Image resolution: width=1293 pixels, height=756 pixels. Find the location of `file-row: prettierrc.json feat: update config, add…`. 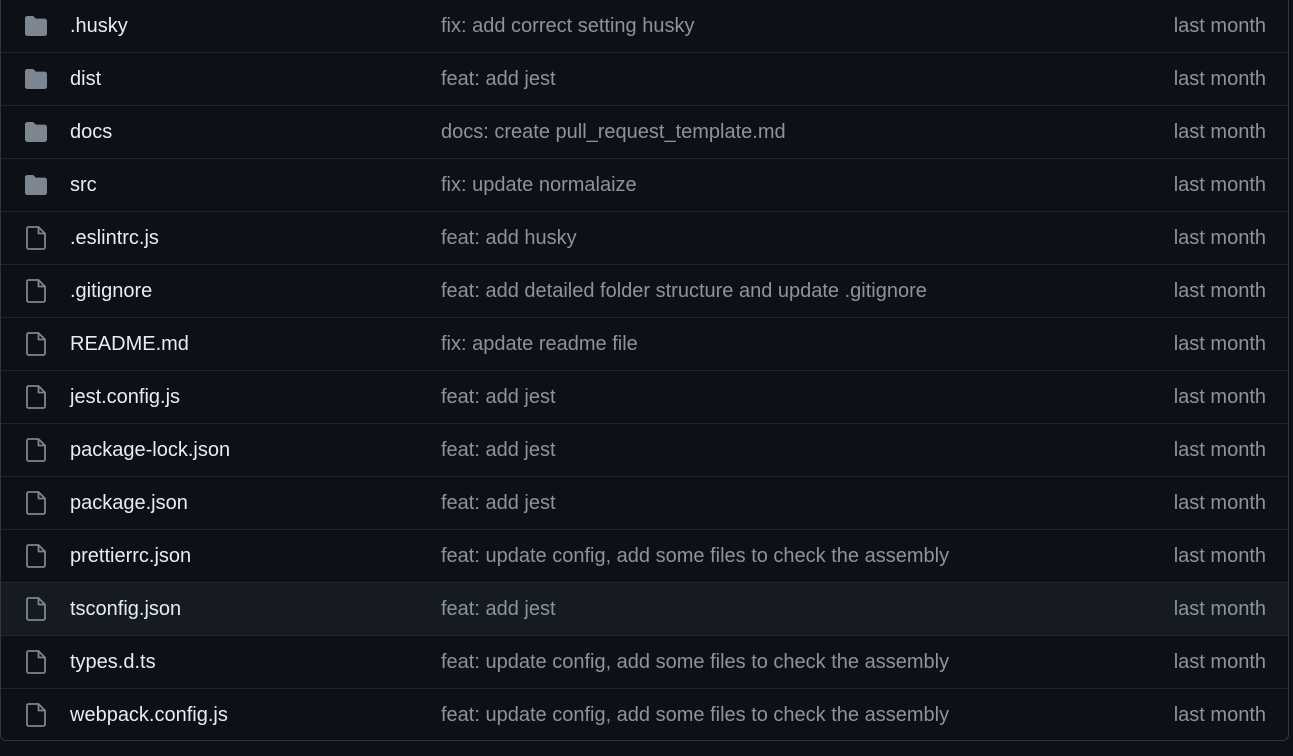

file-row: prettierrc.json feat: update config, add… is located at coordinates (644, 555).